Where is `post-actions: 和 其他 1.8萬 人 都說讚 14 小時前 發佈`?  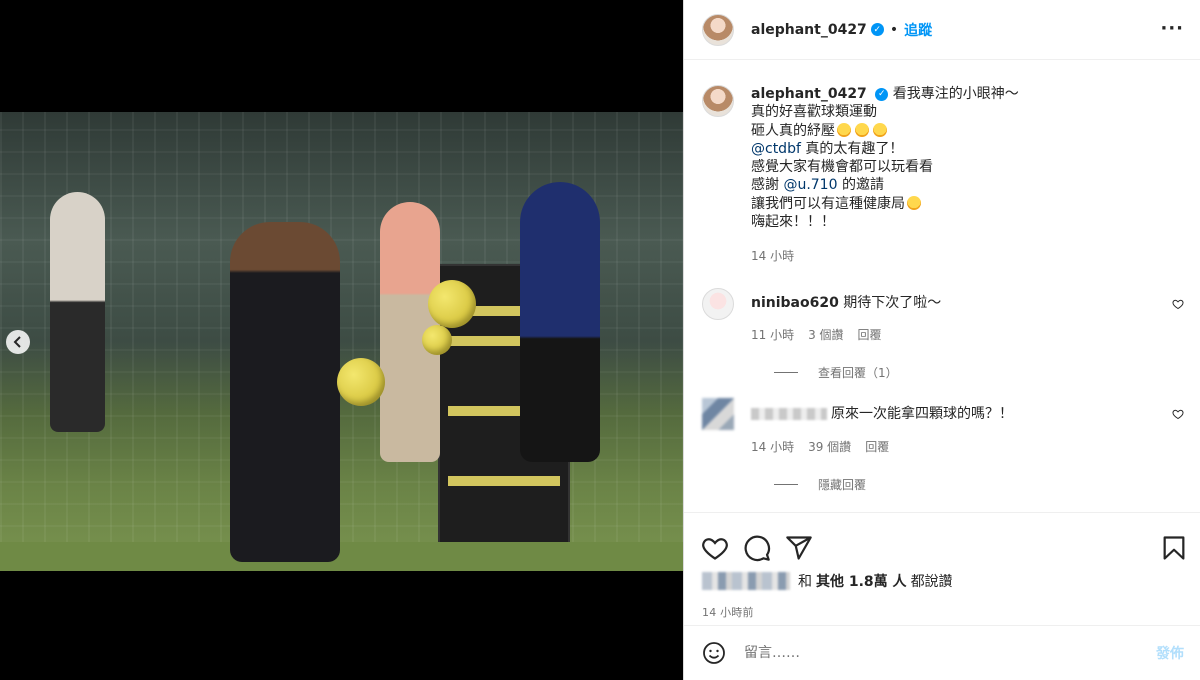
post-actions: 和 其他 1.8萬 人 都說讚 14 小時前 發佈 is located at coordinates (942, 596).